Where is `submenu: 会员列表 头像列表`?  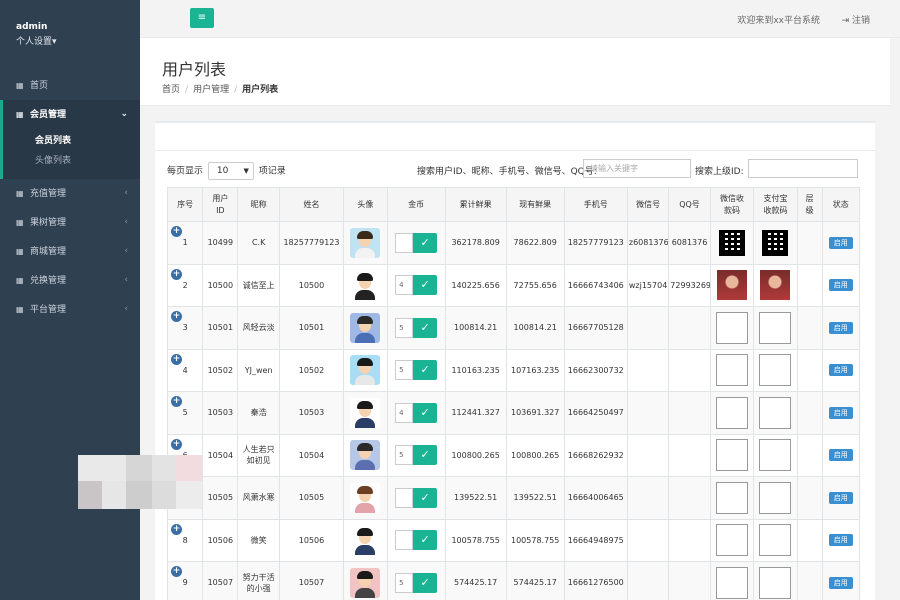 submenu: 会员列表 头像列表 is located at coordinates (70, 154).